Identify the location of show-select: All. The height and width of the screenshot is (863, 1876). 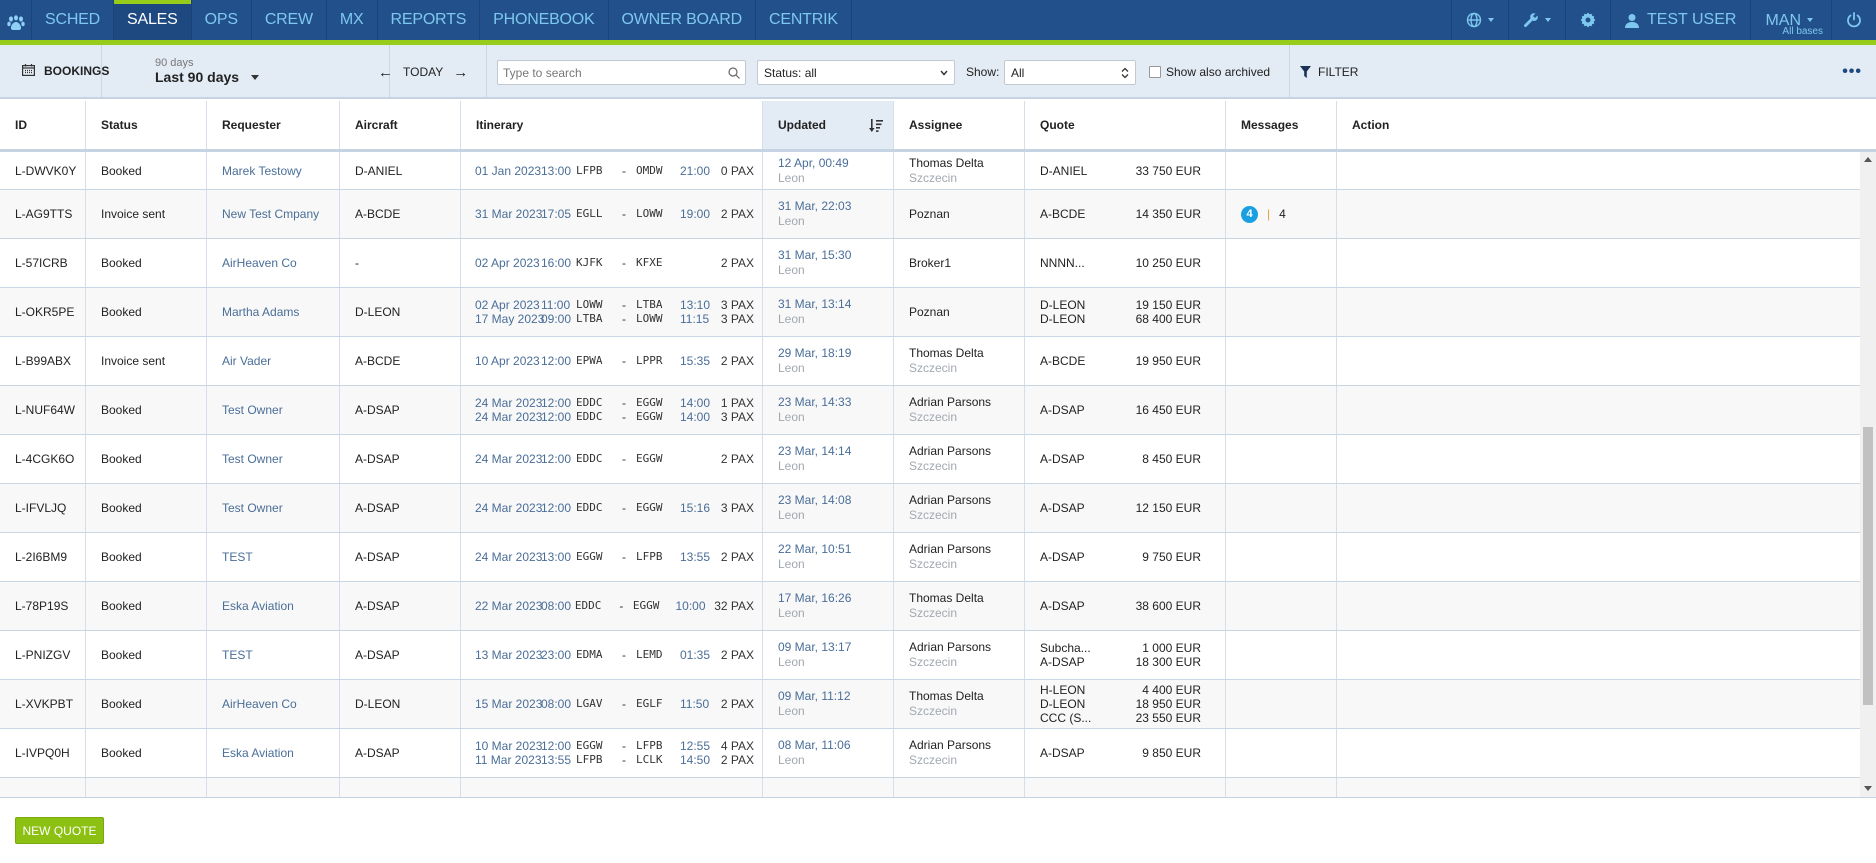
(1070, 72).